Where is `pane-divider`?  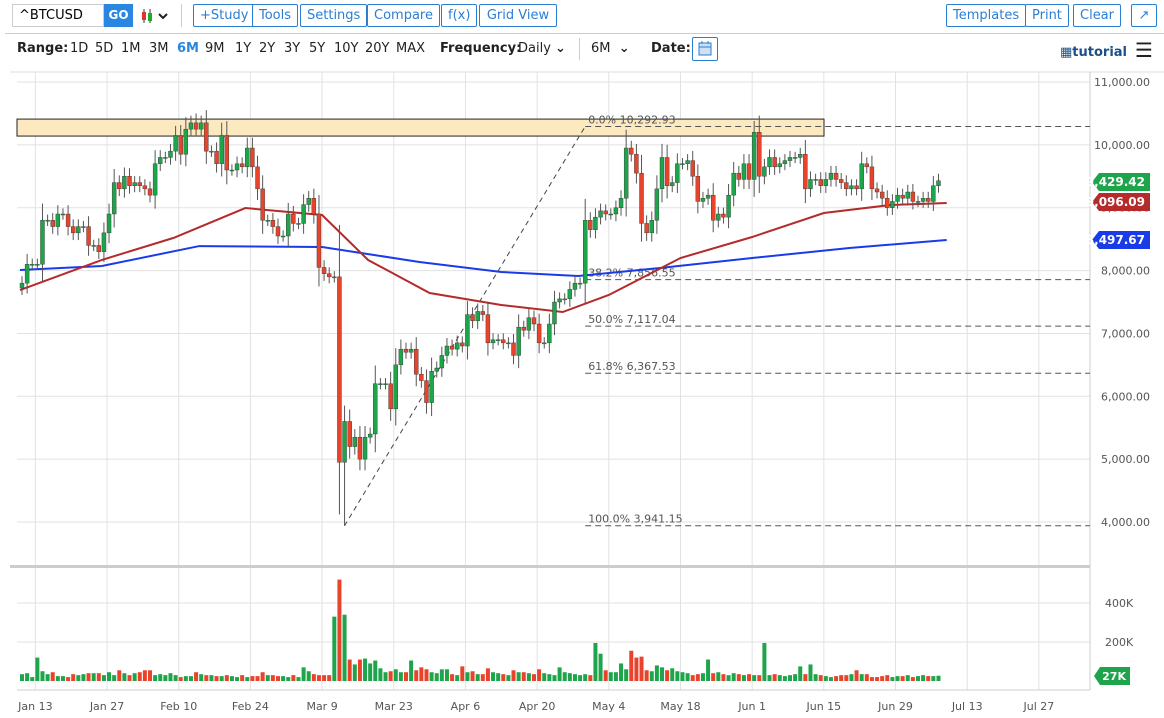 pane-divider is located at coordinates (550, 566).